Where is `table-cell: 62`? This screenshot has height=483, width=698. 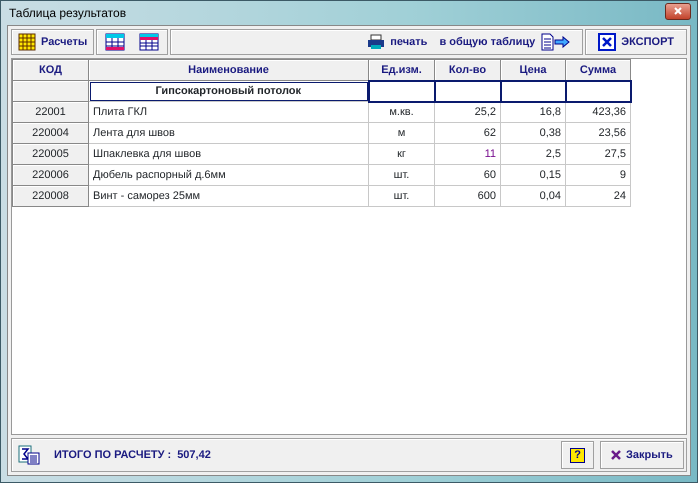
table-cell: 62 is located at coordinates (467, 133).